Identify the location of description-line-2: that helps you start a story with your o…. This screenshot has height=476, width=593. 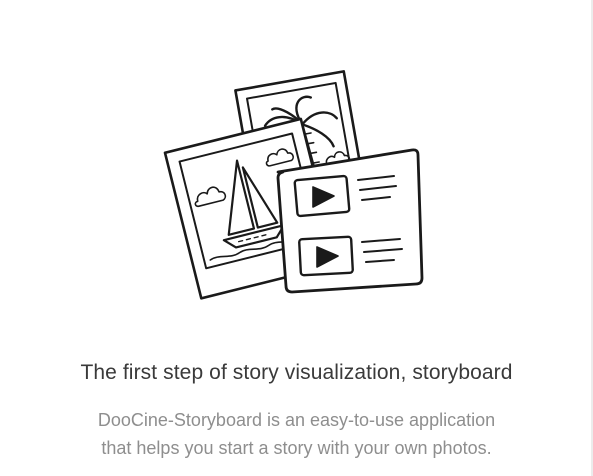
(296, 448).